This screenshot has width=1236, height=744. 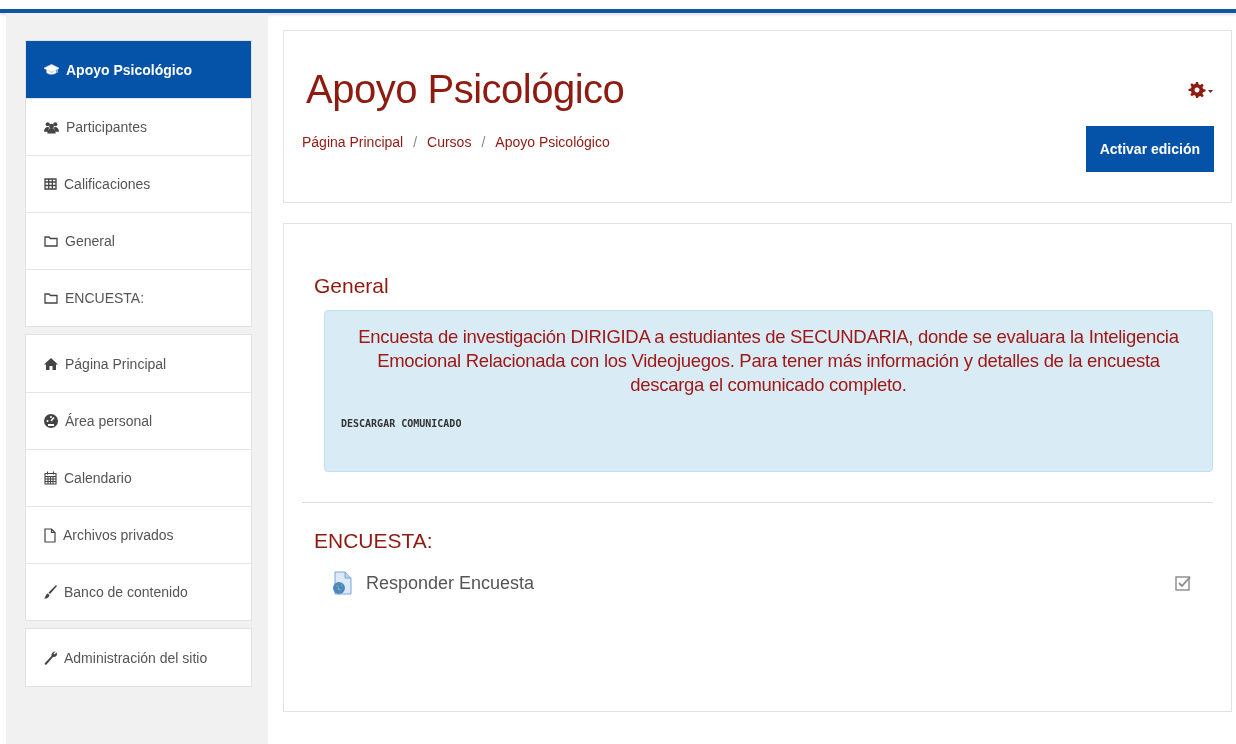 I want to click on breadcrumb-link: Cursos, so click(x=449, y=142).